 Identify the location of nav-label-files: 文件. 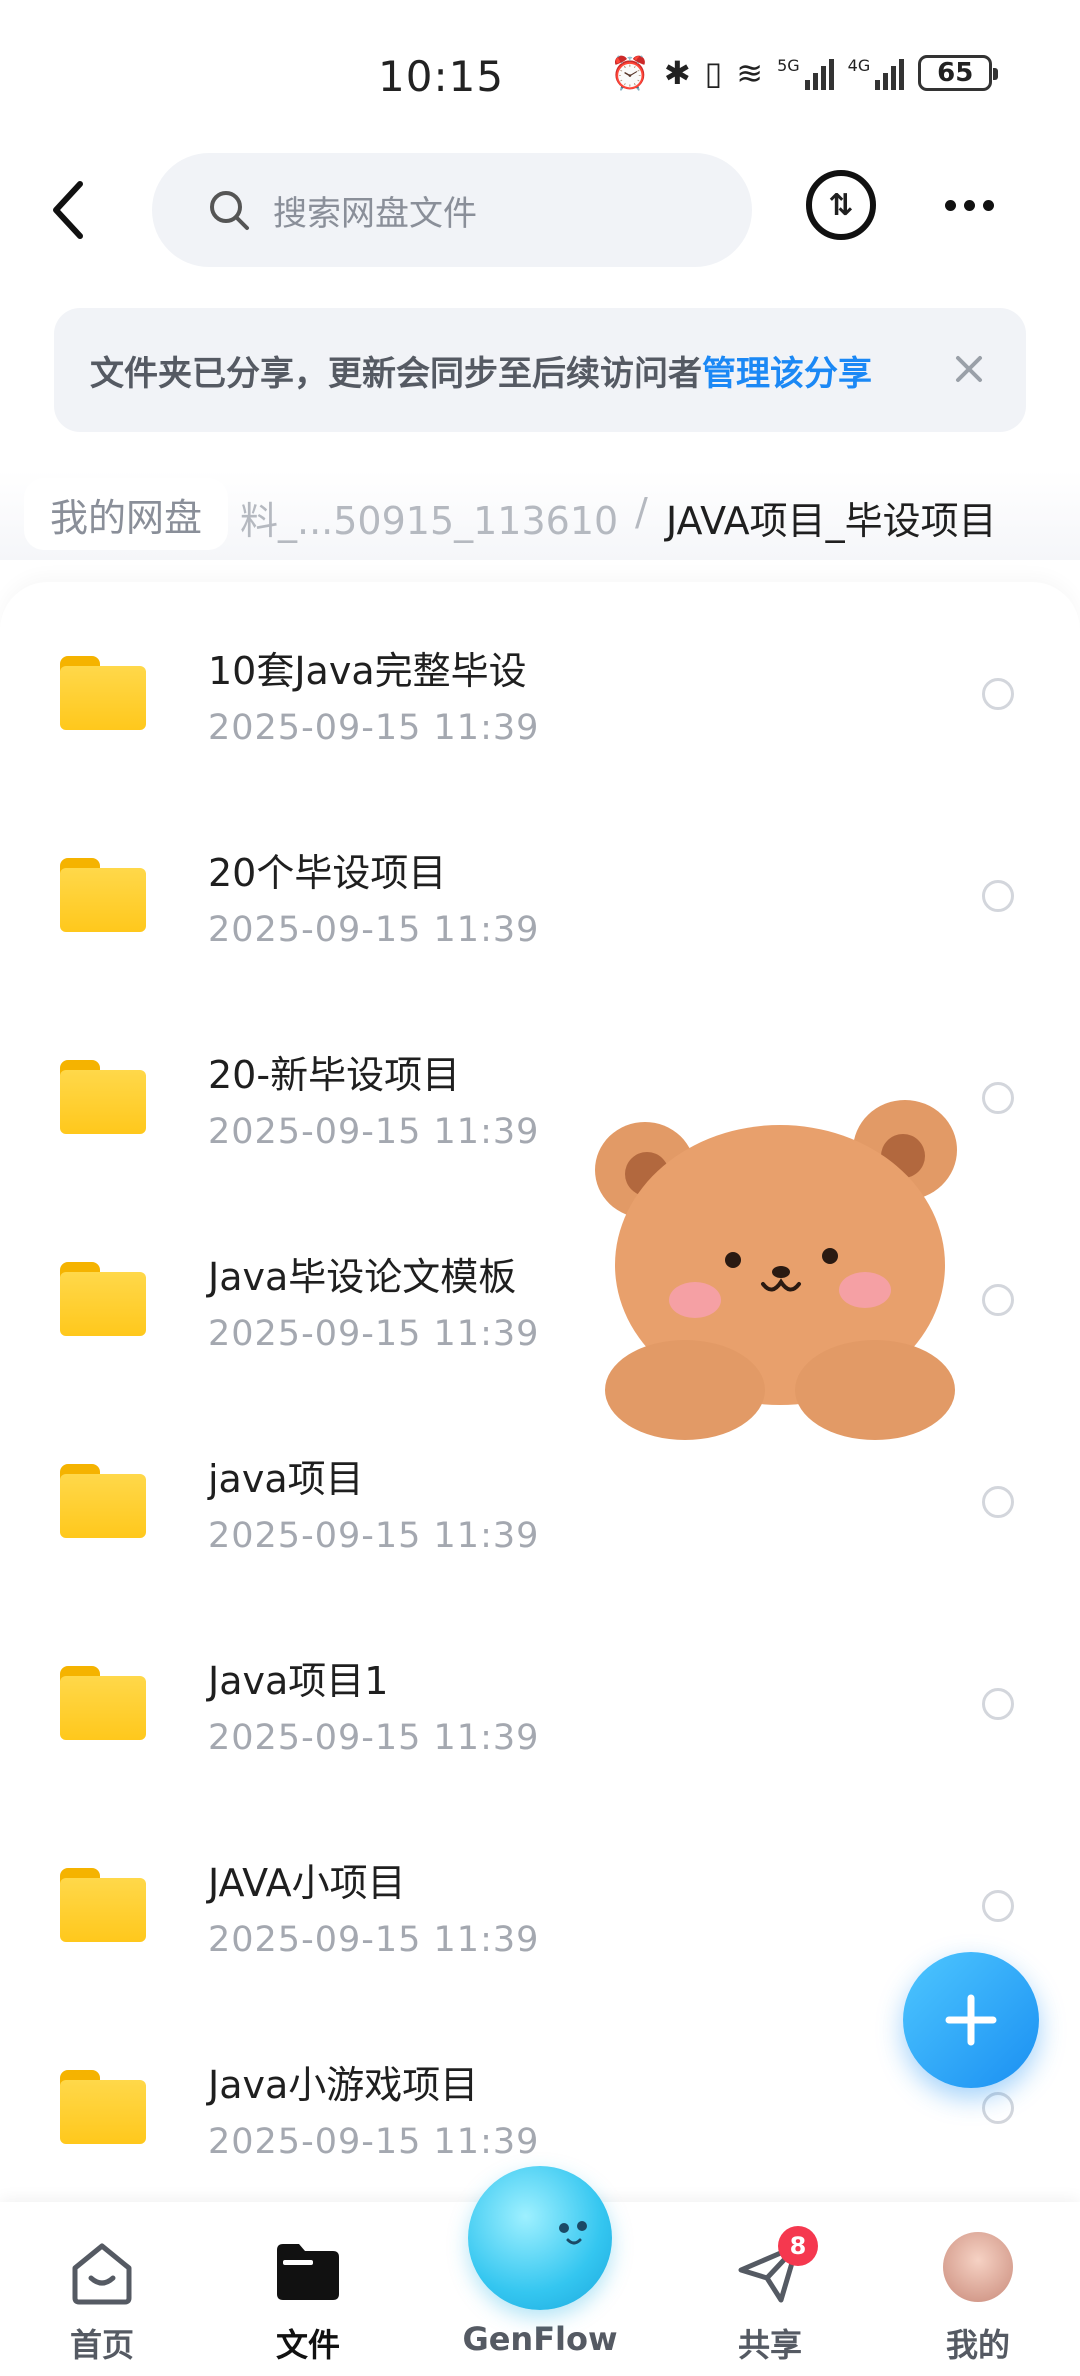
(307, 2345).